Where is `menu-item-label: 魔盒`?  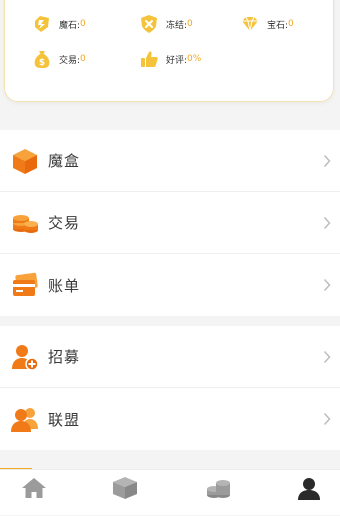
menu-item-label: 魔盒 is located at coordinates (64, 161).